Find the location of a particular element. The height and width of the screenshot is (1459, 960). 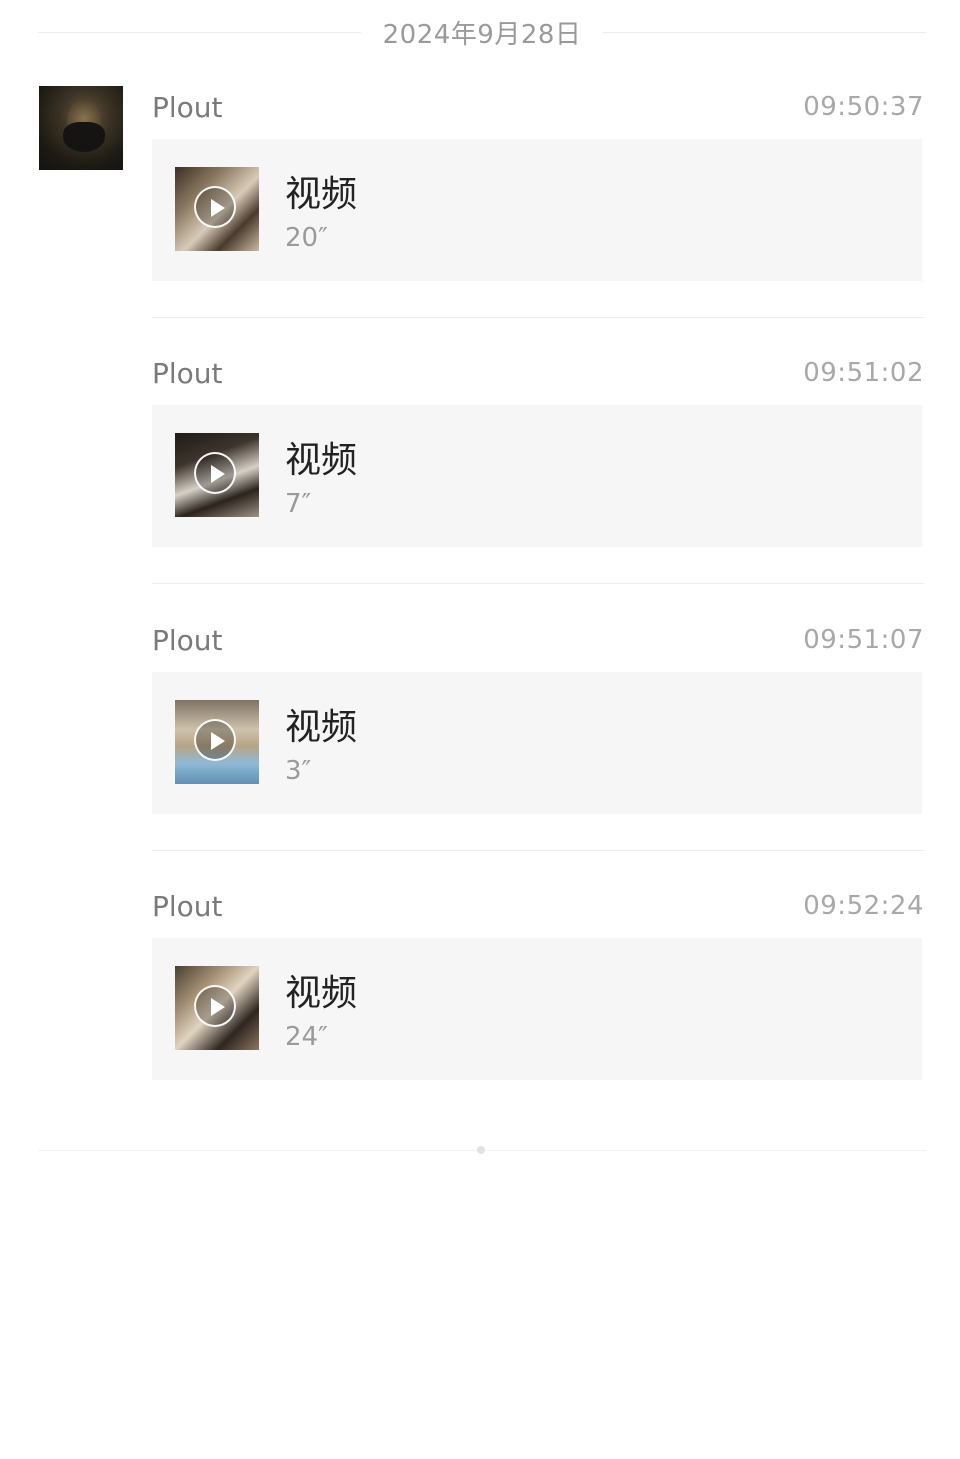

message-header: Plout 09:50:37 is located at coordinates (538, 107).